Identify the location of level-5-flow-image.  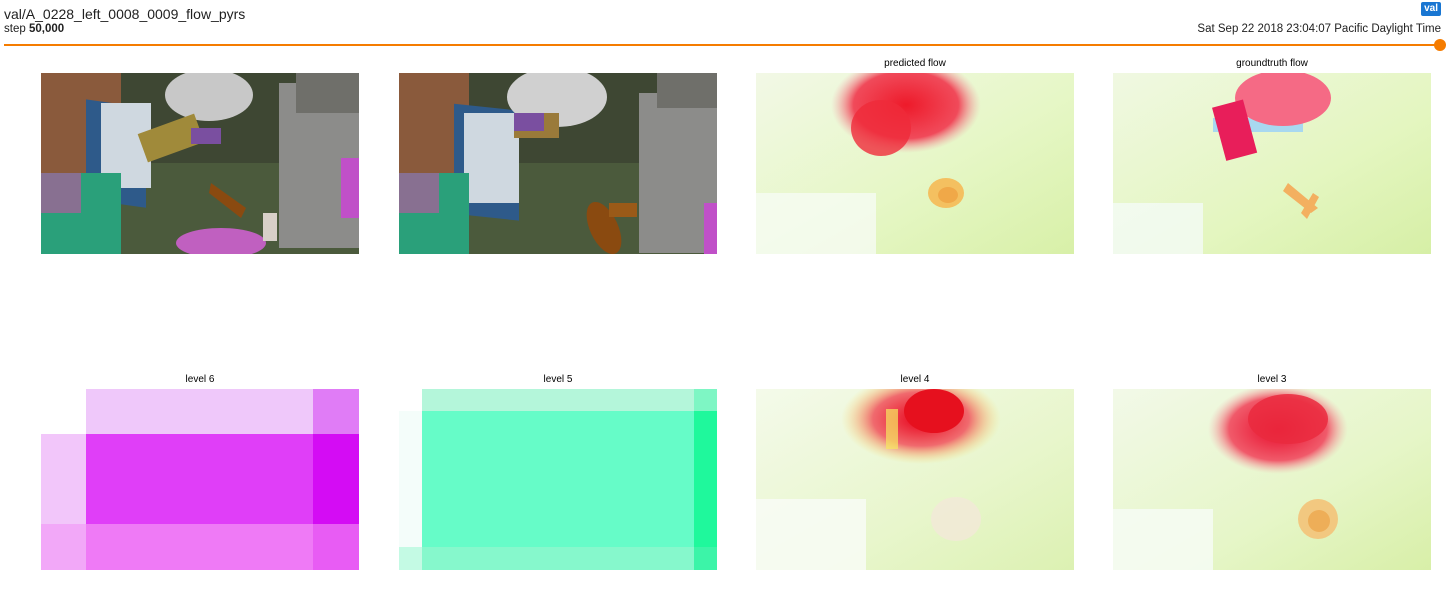
(558, 479).